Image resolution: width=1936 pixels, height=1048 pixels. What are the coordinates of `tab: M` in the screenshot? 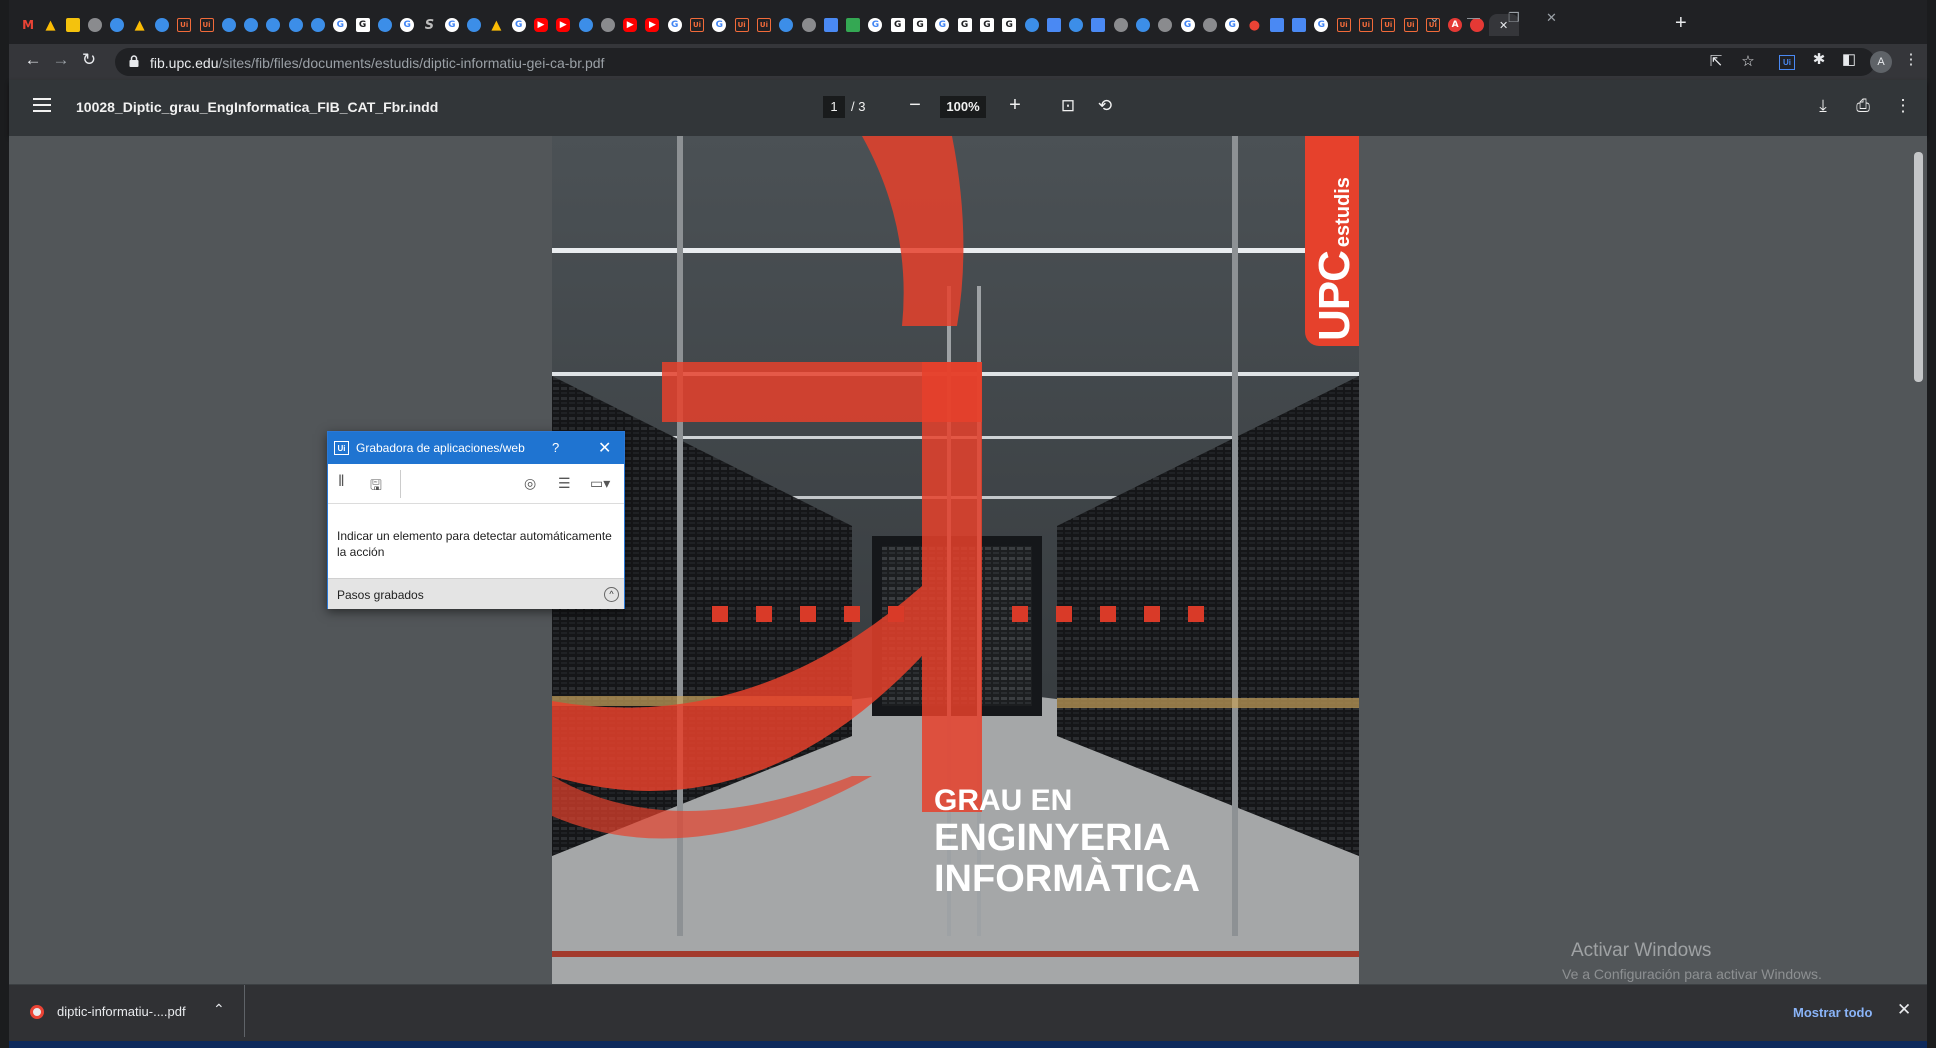 It's located at (28, 25).